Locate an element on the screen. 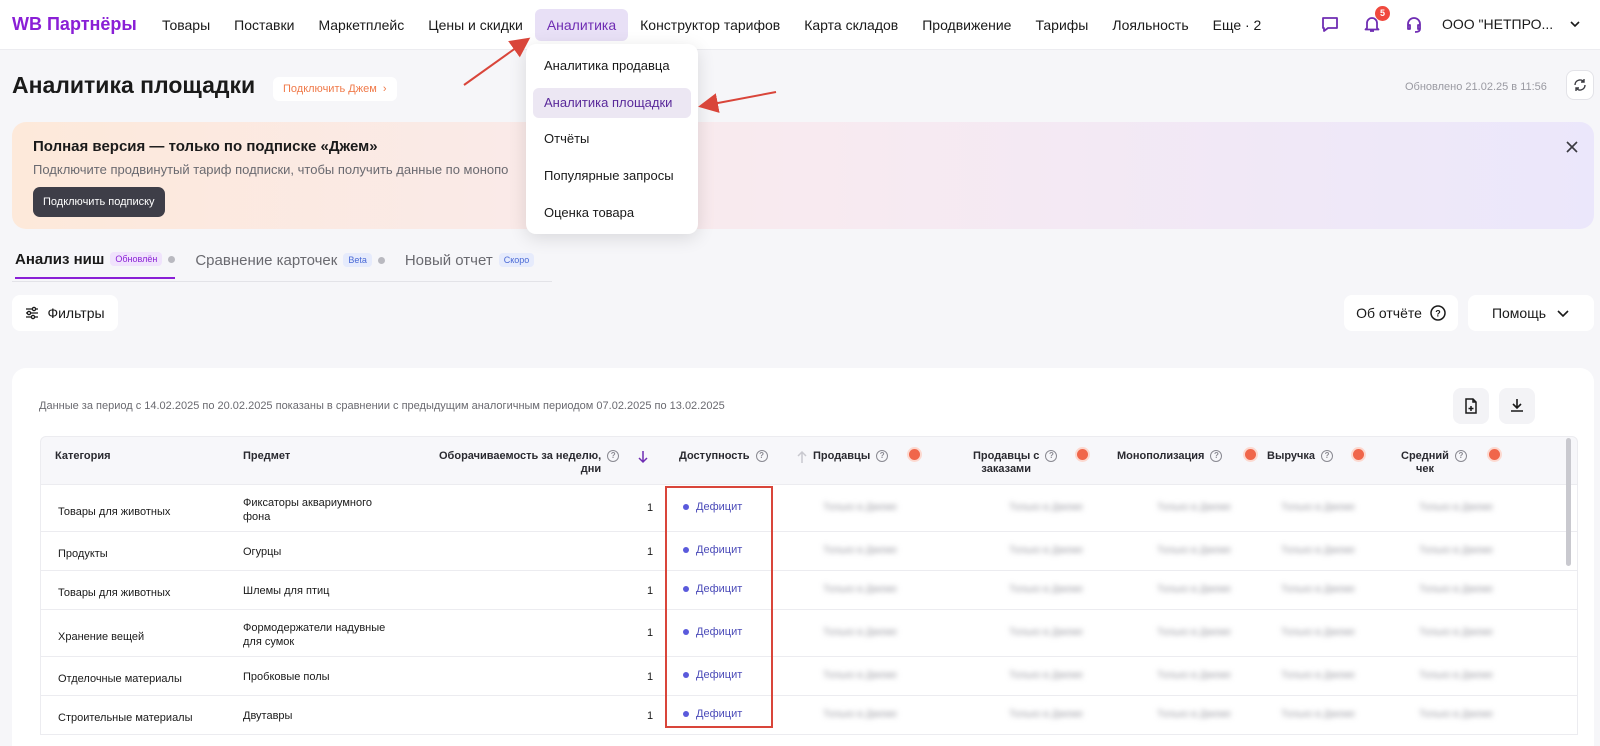 The image size is (1600, 746). page-title: Аналитика площадки is located at coordinates (134, 85).